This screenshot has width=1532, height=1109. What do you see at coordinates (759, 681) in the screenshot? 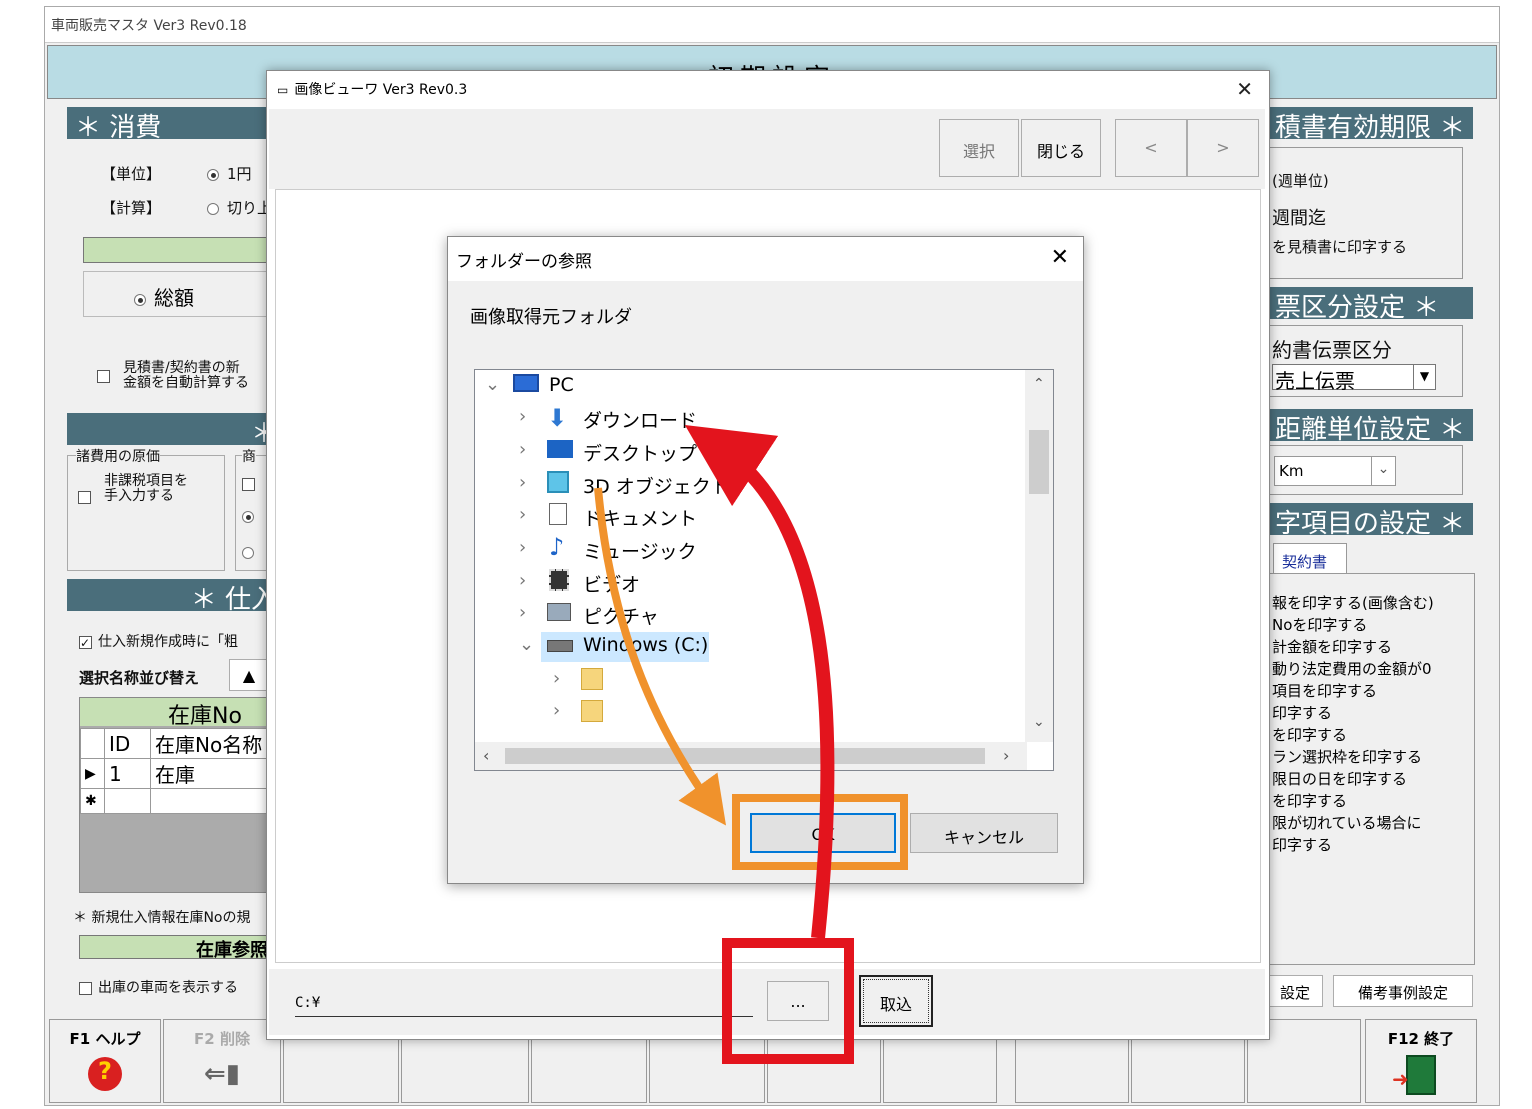
I see `red-arrow` at bounding box center [759, 681].